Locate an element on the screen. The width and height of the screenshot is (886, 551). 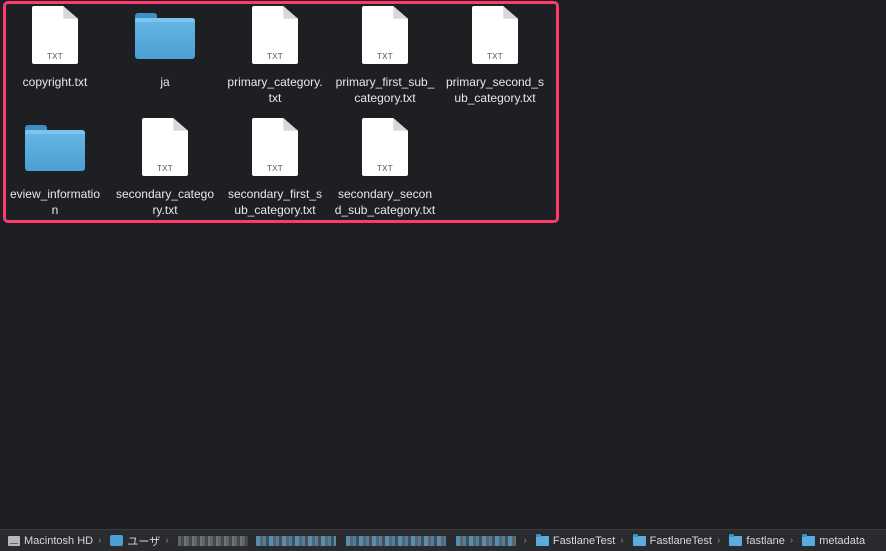
file-name-line: txt is located at coordinates (275, 98).